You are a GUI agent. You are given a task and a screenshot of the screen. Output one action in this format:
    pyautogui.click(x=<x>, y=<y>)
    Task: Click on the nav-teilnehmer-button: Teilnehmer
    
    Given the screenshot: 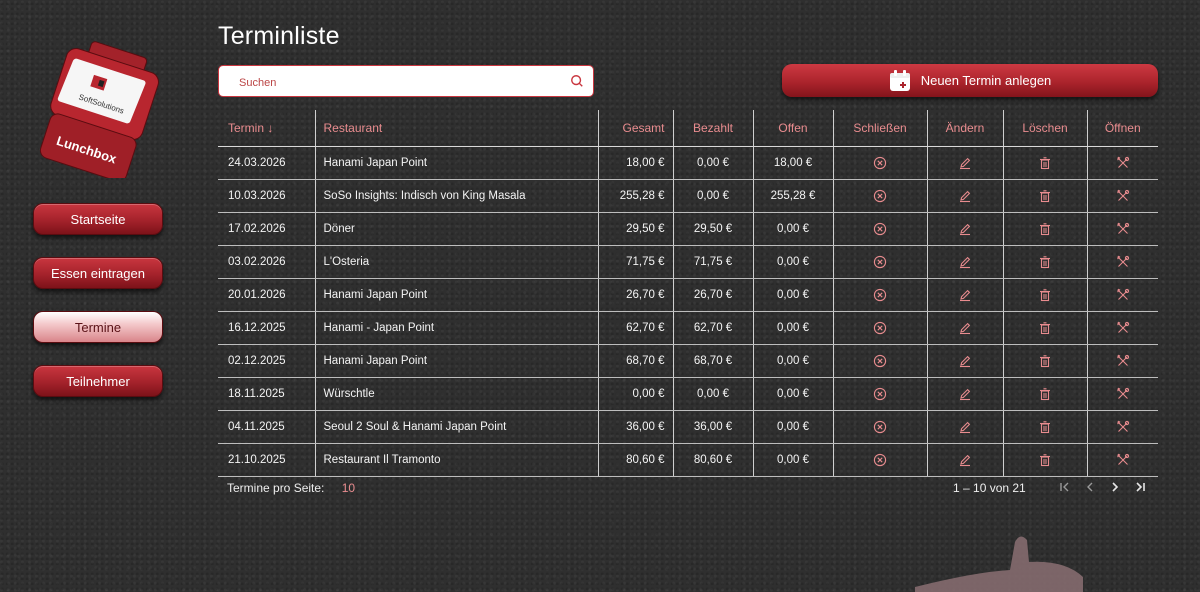 What is the action you would take?
    pyautogui.click(x=98, y=381)
    